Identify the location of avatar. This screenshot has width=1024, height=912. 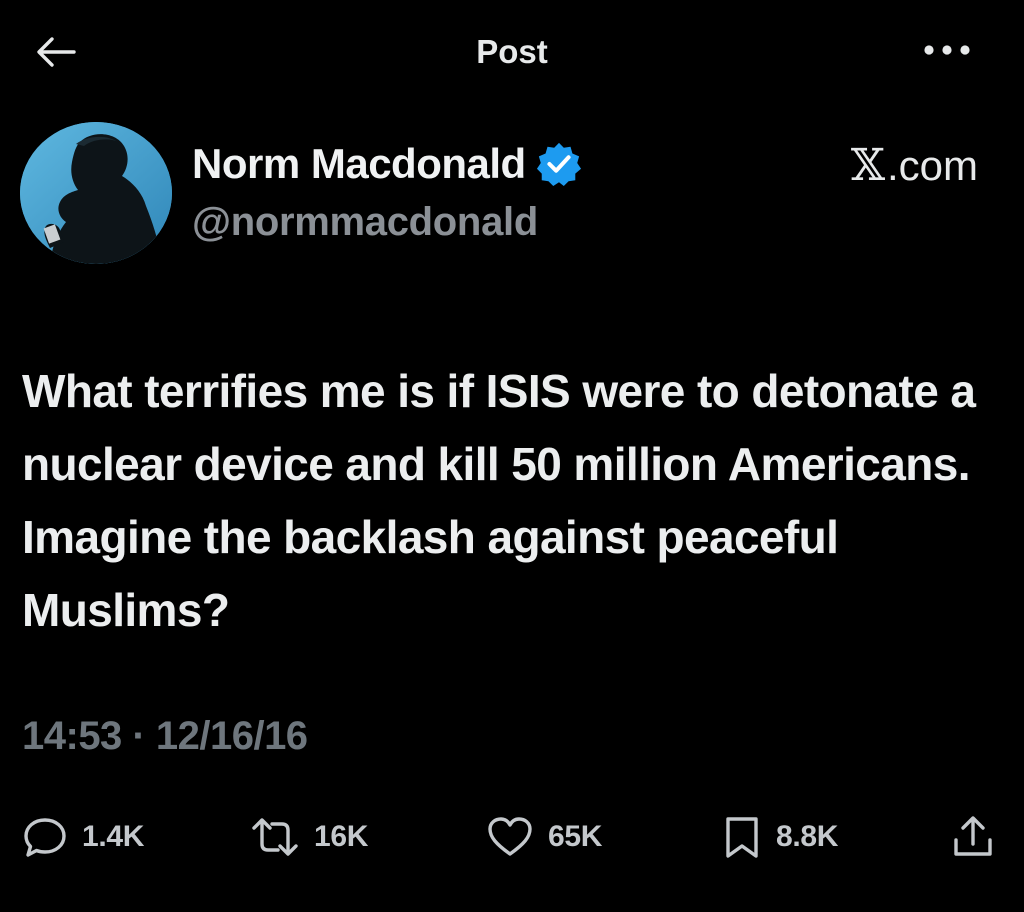
(96, 193).